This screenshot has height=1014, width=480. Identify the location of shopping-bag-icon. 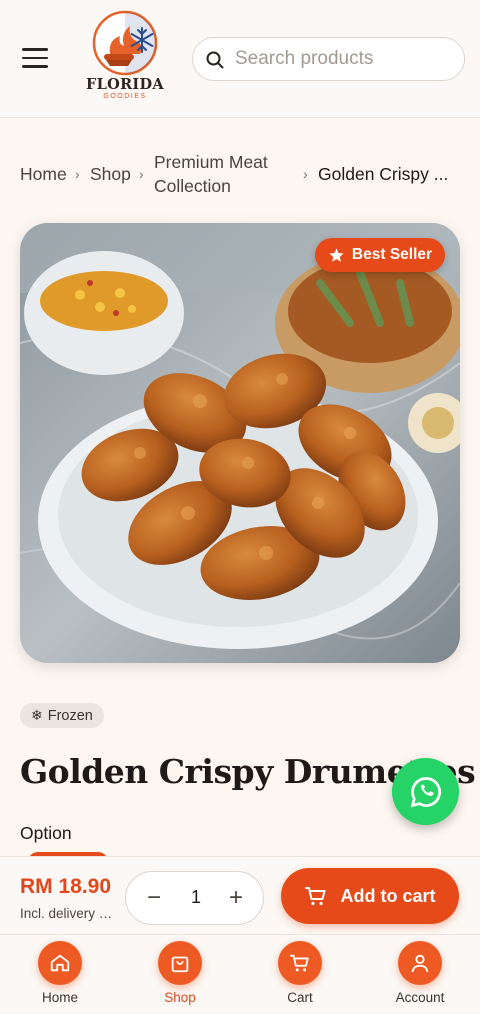
(180, 963).